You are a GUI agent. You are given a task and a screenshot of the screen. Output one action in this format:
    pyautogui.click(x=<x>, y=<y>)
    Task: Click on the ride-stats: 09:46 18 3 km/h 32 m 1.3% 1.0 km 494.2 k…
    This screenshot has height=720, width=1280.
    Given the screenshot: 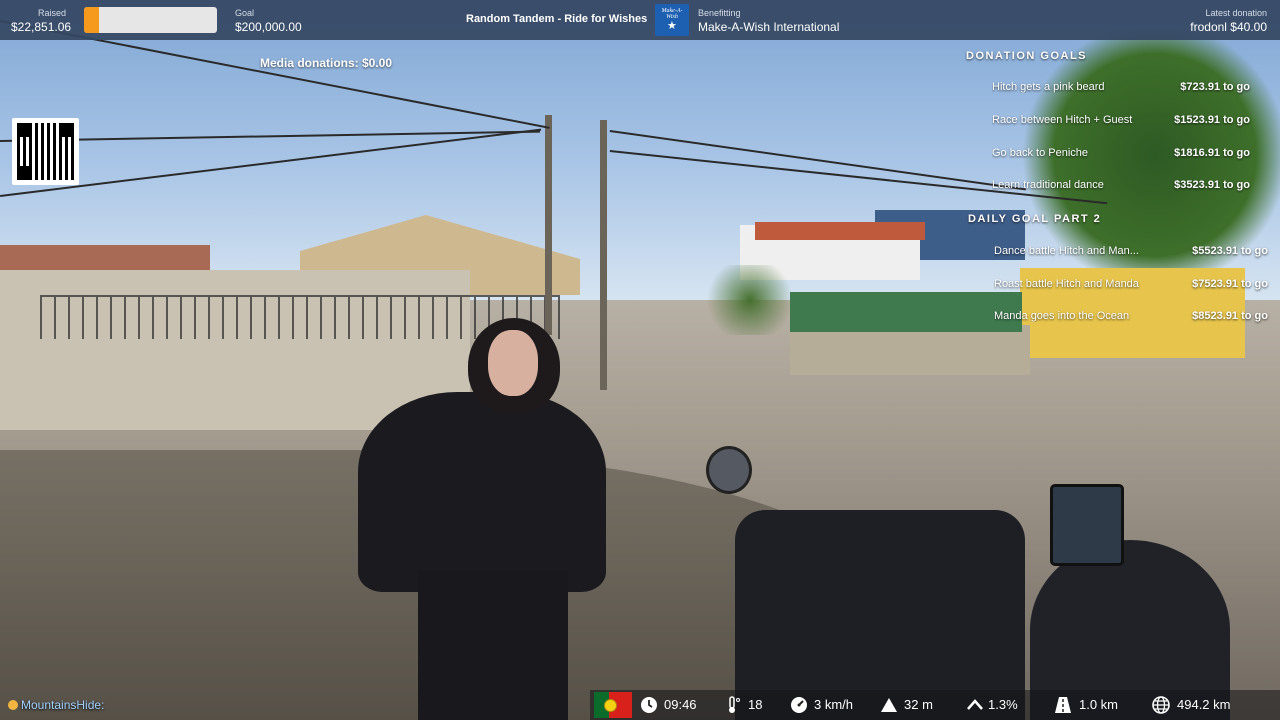 What is the action you would take?
    pyautogui.click(x=935, y=705)
    